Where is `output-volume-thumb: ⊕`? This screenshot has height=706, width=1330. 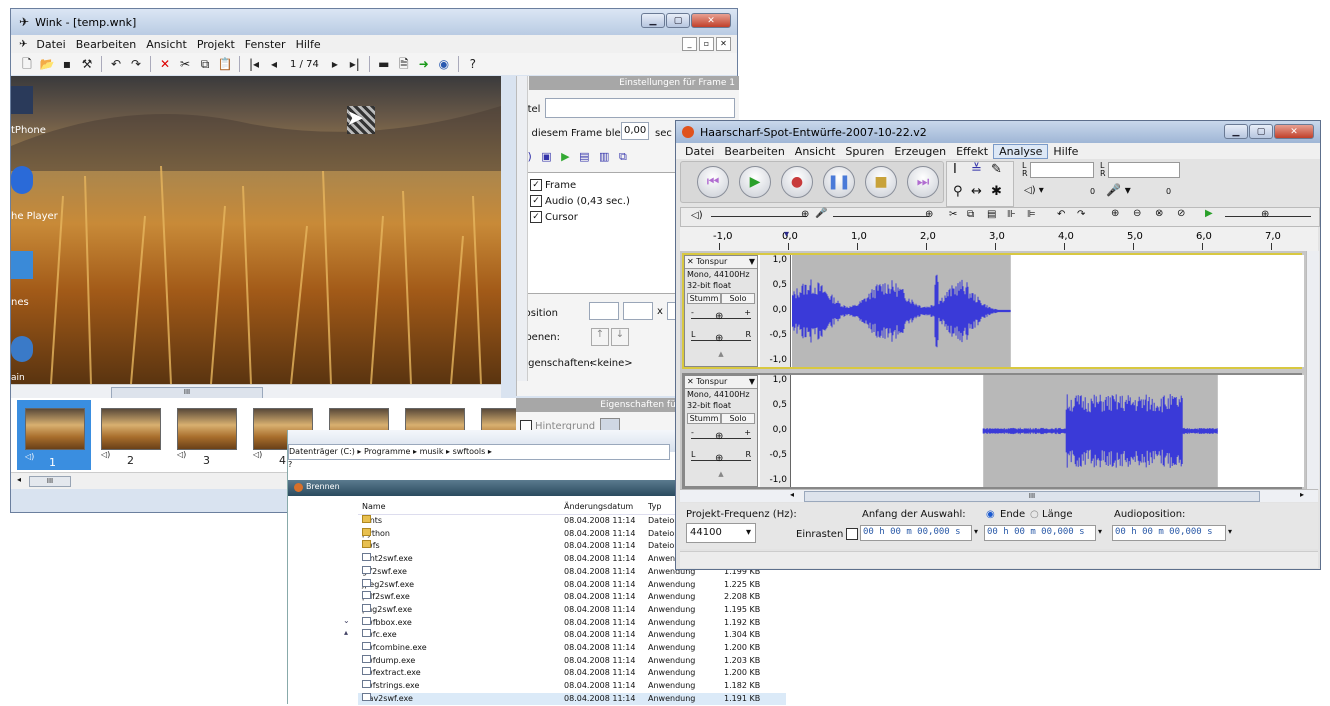 output-volume-thumb: ⊕ is located at coordinates (805, 214).